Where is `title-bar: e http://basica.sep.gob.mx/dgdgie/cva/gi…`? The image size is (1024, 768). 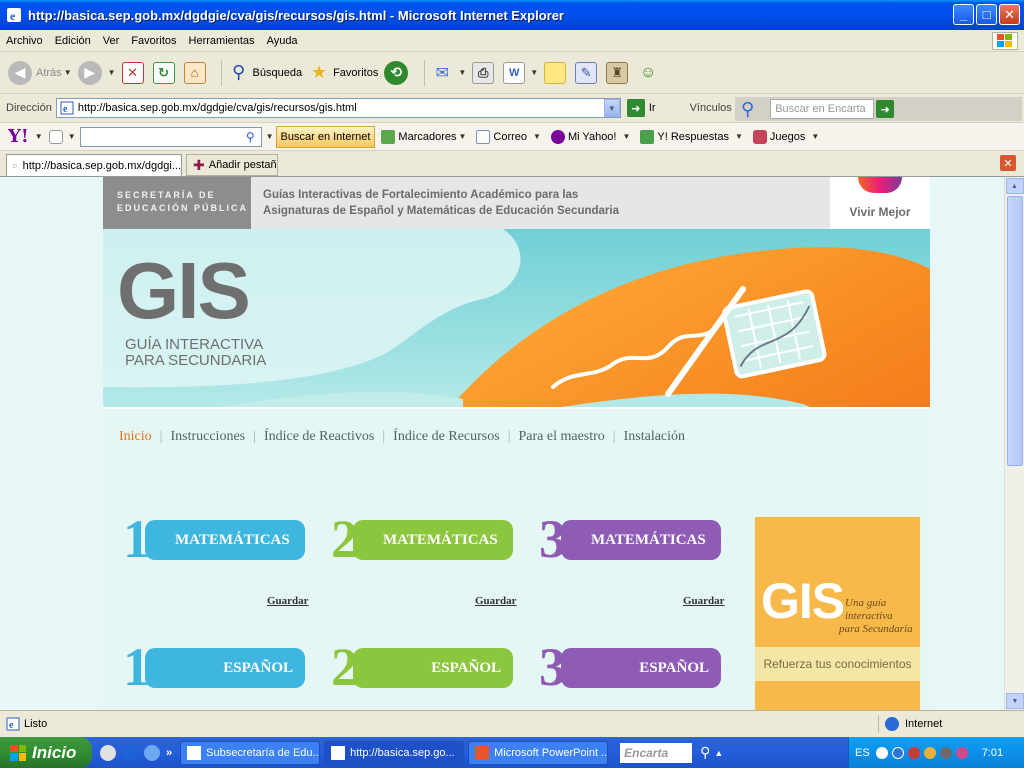
title-bar: e http://basica.sep.gob.mx/dgdgie/cva/gi… is located at coordinates (512, 15).